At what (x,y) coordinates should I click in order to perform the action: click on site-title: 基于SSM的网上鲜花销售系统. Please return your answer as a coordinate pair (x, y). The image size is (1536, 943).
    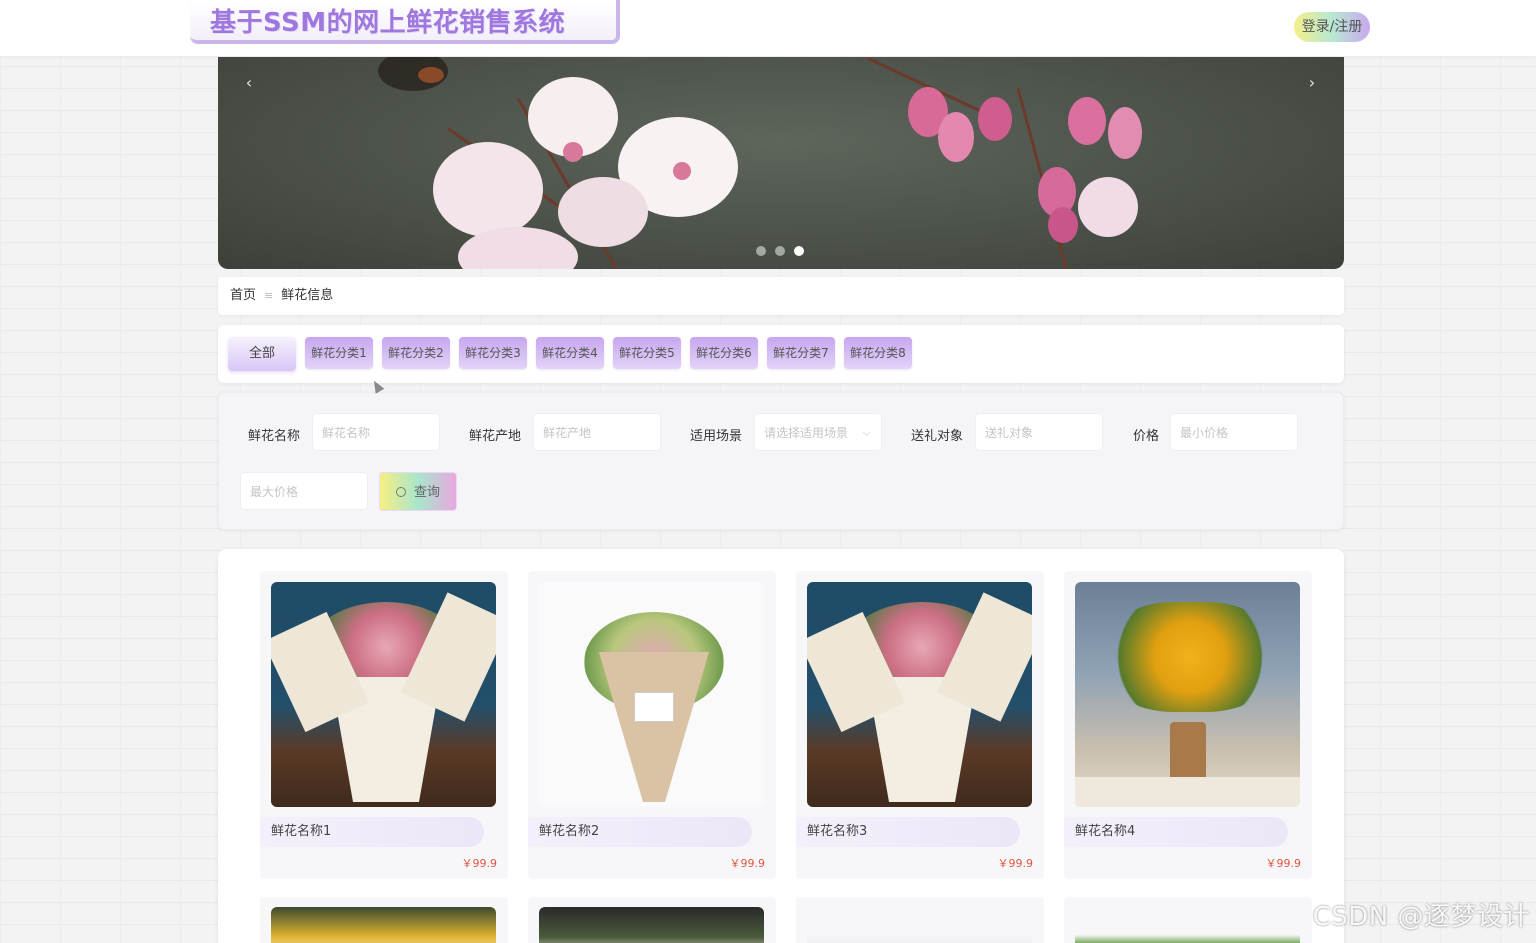
    Looking at the image, I should click on (387, 20).